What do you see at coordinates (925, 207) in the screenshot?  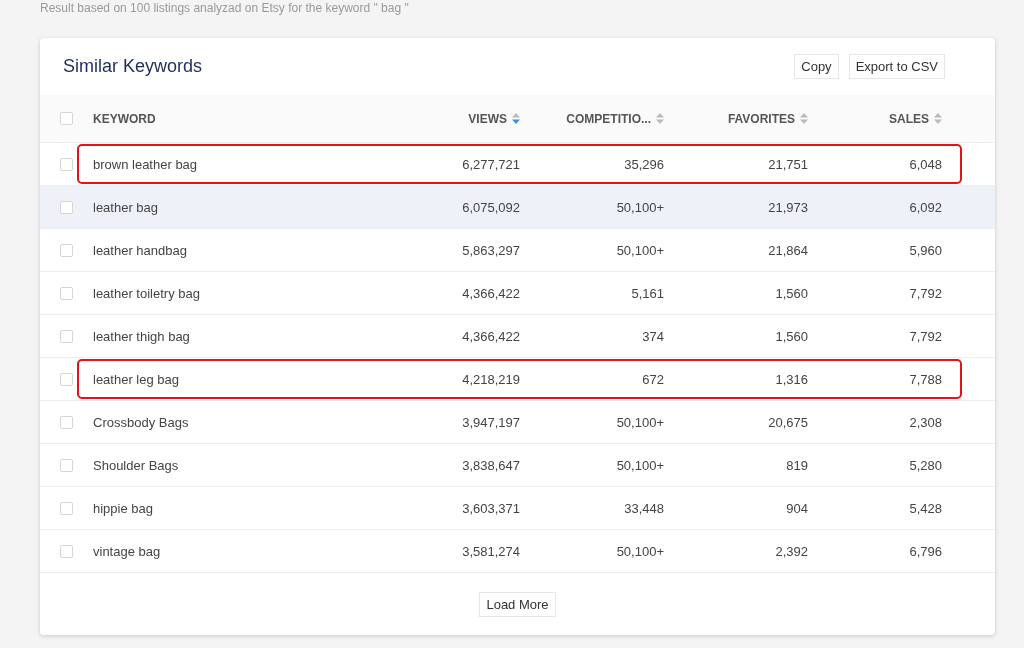 I see `table-cell: 6,092` at bounding box center [925, 207].